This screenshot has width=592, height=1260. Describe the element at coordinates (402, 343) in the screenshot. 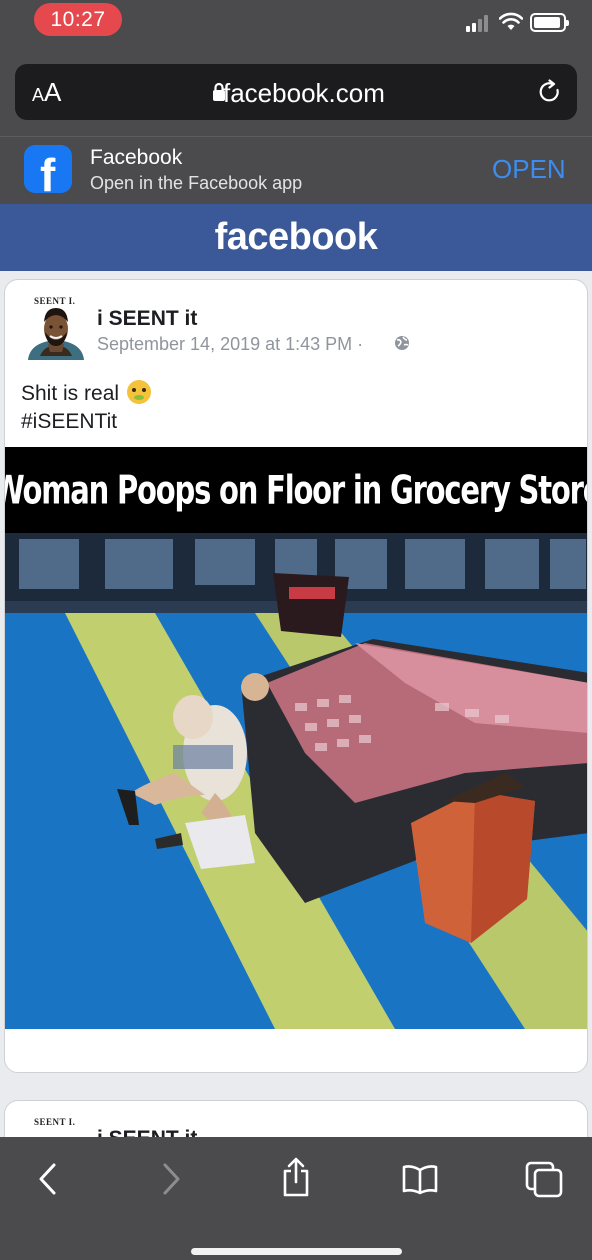

I see `globe-icon` at that location.